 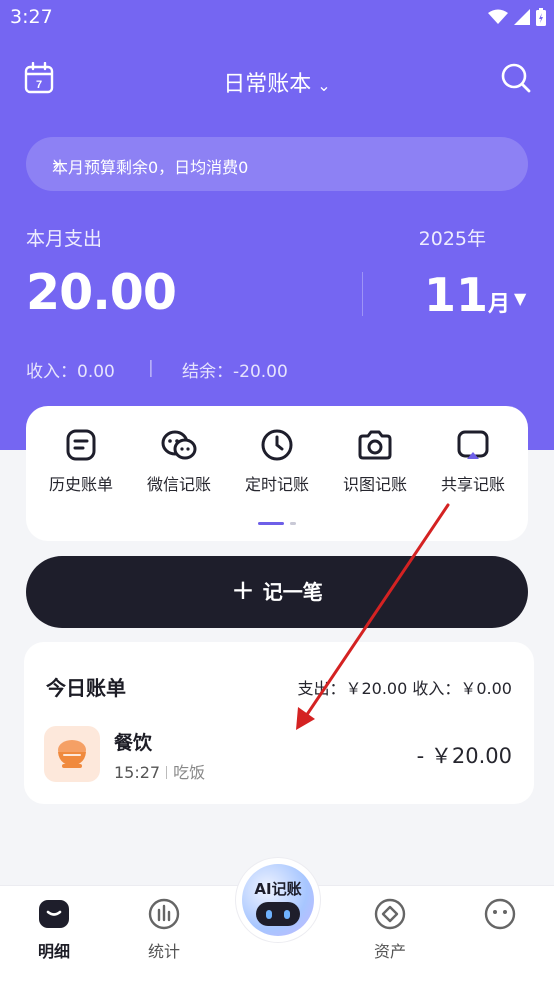 What do you see at coordinates (278, 914) in the screenshot?
I see `robot-face-icon` at bounding box center [278, 914].